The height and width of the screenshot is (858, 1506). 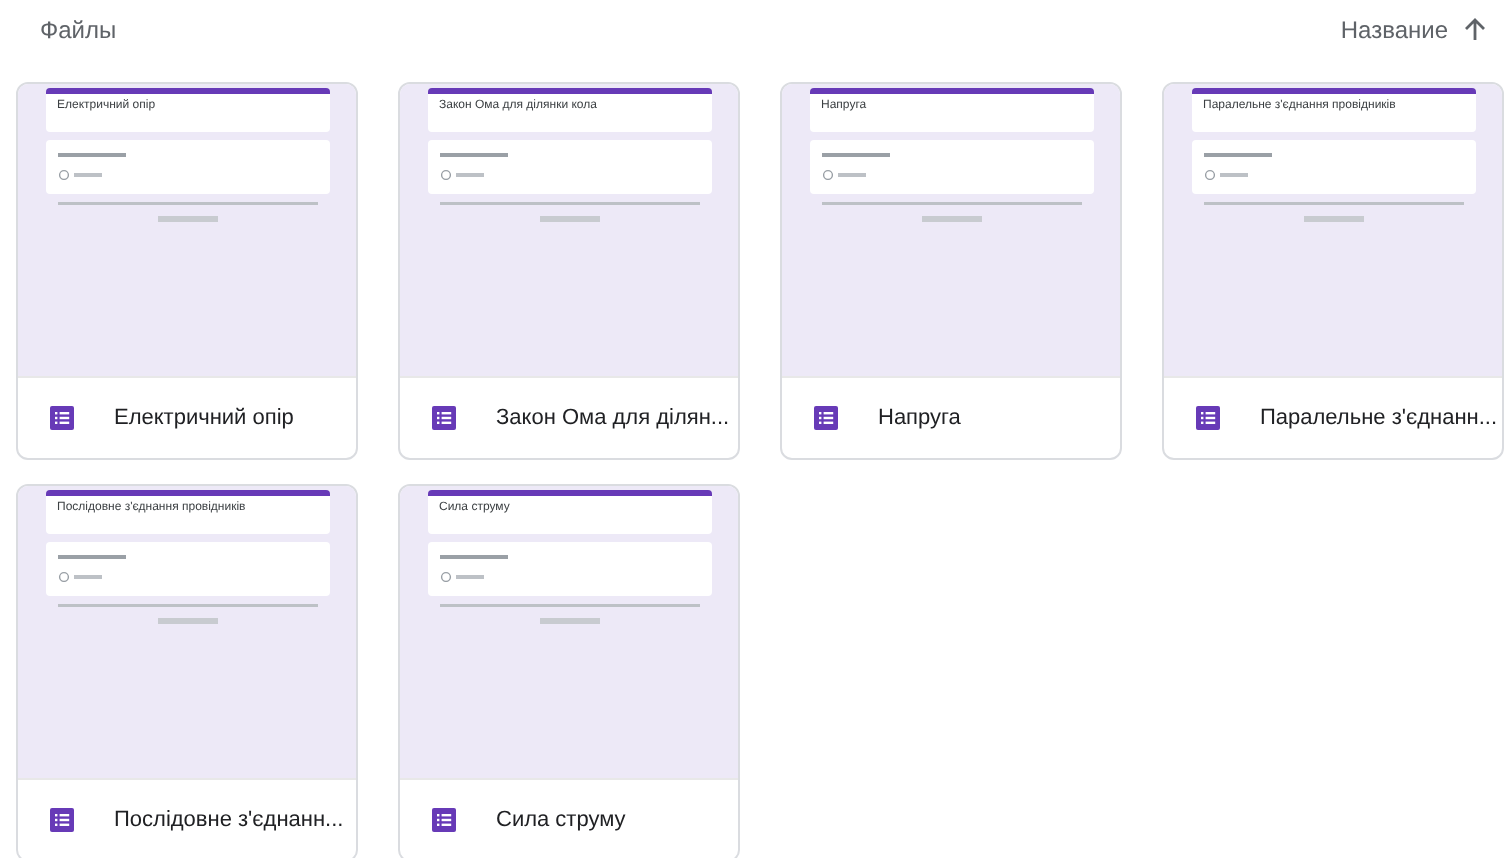 What do you see at coordinates (1475, 30) in the screenshot?
I see `sort-arrow-icon` at bounding box center [1475, 30].